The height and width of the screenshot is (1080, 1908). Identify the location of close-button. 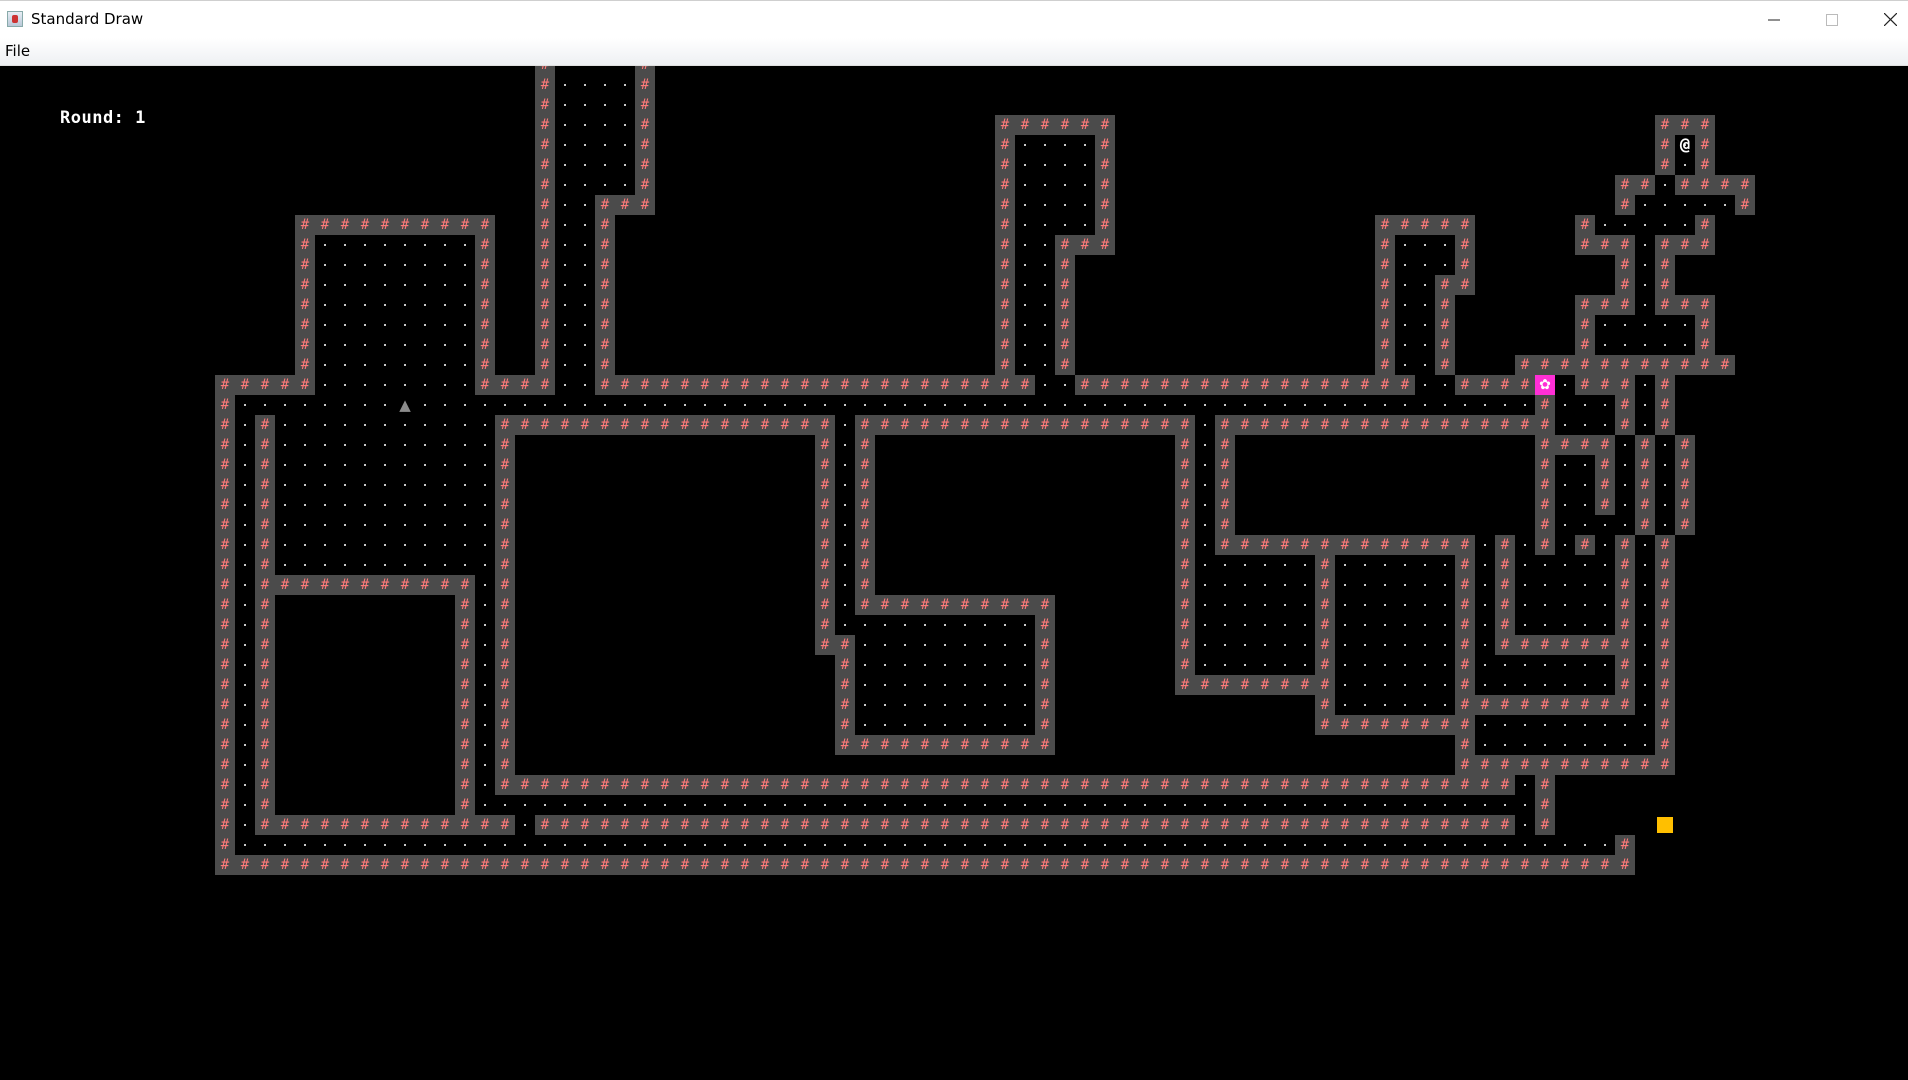
(1885, 19).